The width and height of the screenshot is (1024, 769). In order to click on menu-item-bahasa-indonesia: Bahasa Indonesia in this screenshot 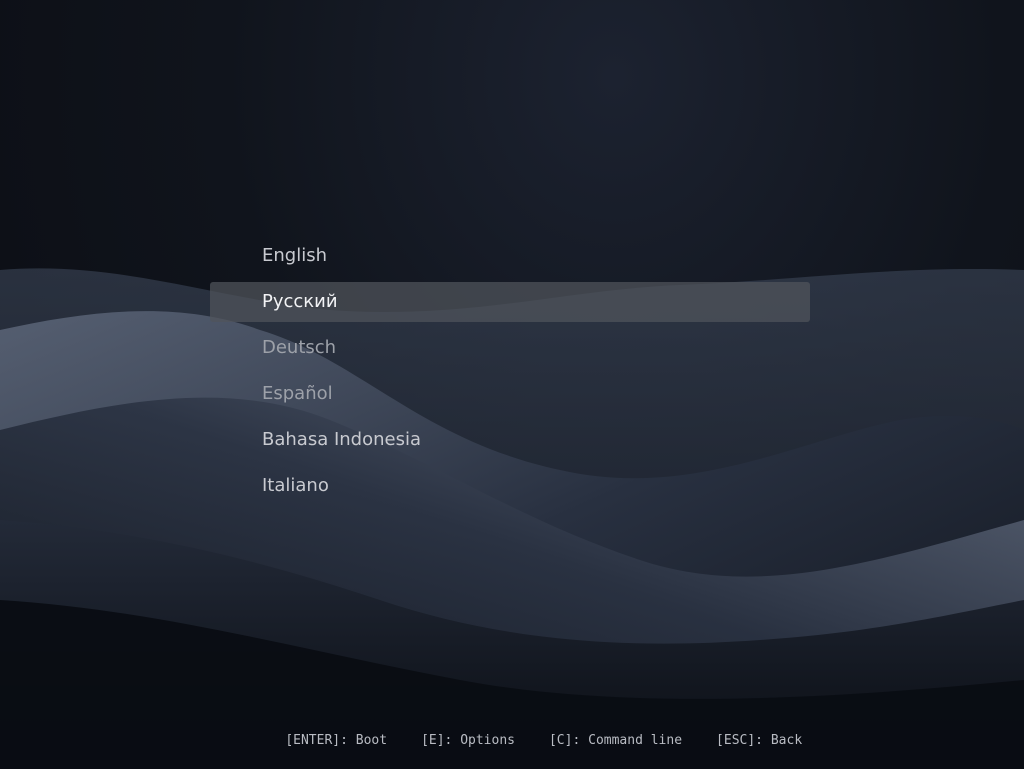, I will do `click(510, 440)`.